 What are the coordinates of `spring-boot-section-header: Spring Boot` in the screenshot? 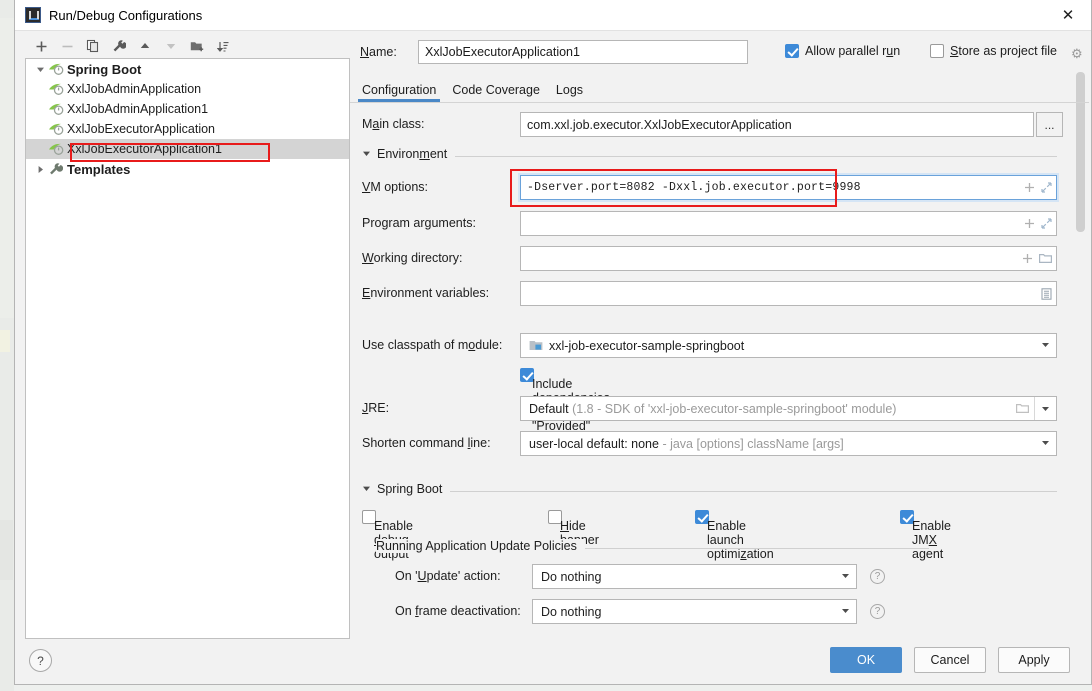 It's located at (719, 491).